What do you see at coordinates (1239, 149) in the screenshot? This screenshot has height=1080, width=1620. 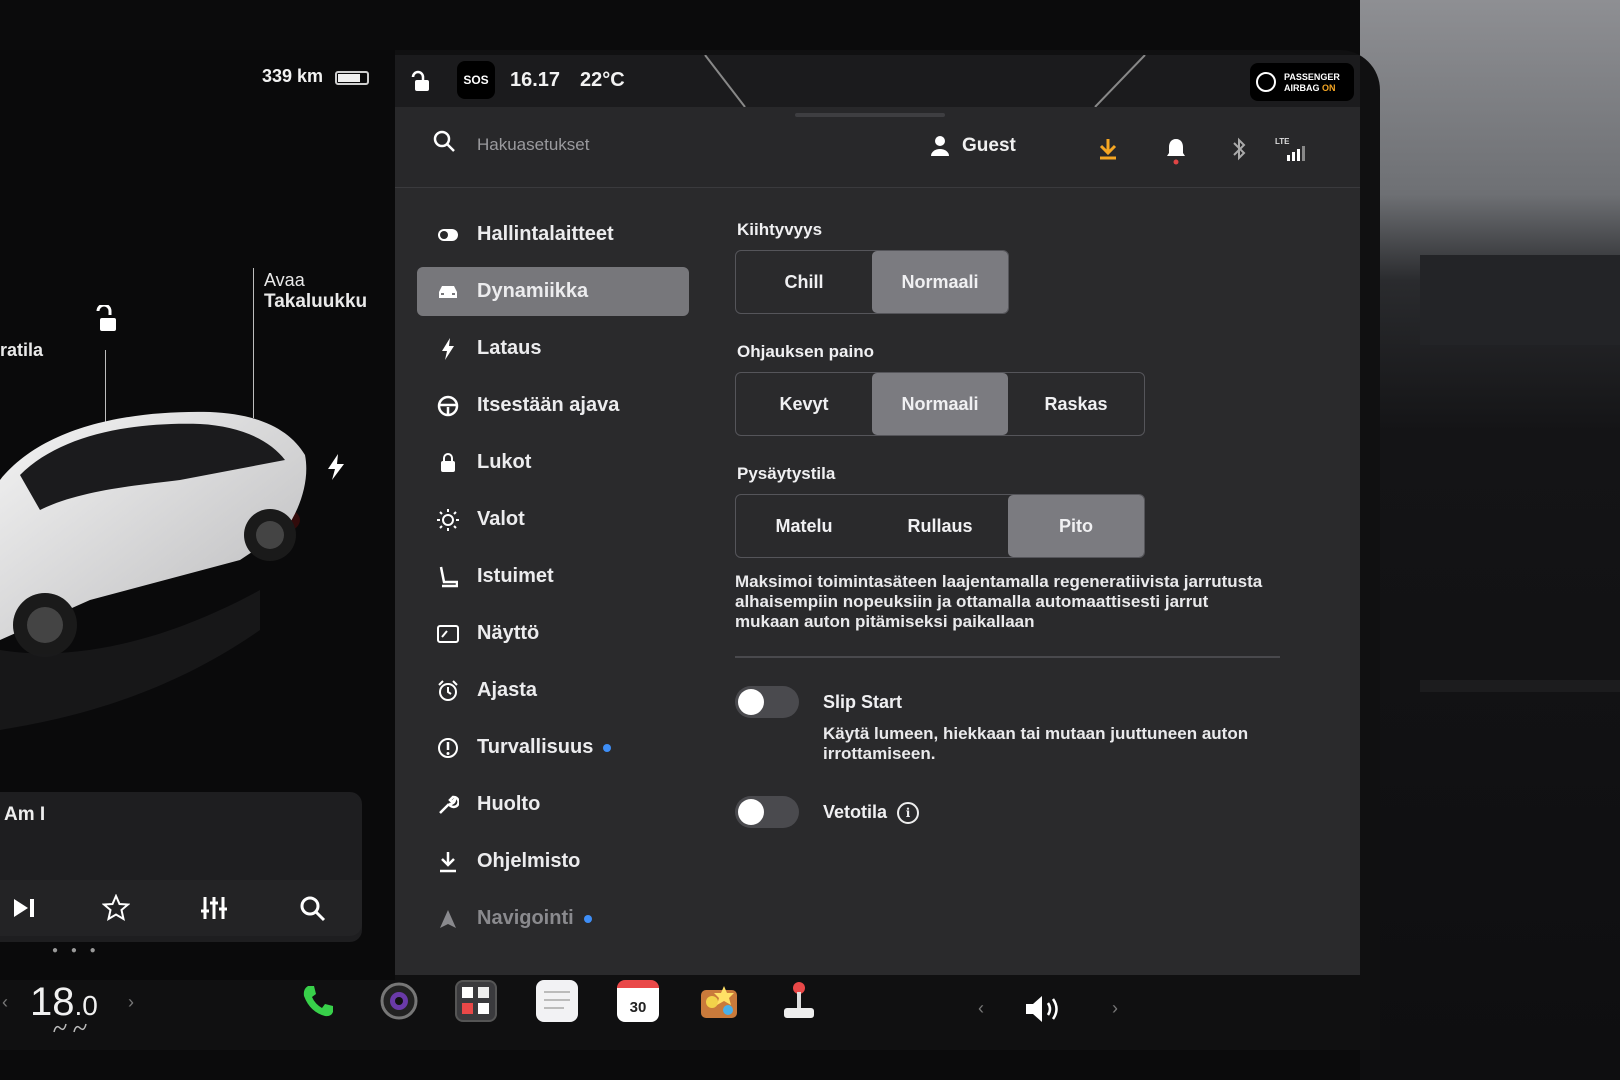 I see `bluetooth-icon` at bounding box center [1239, 149].